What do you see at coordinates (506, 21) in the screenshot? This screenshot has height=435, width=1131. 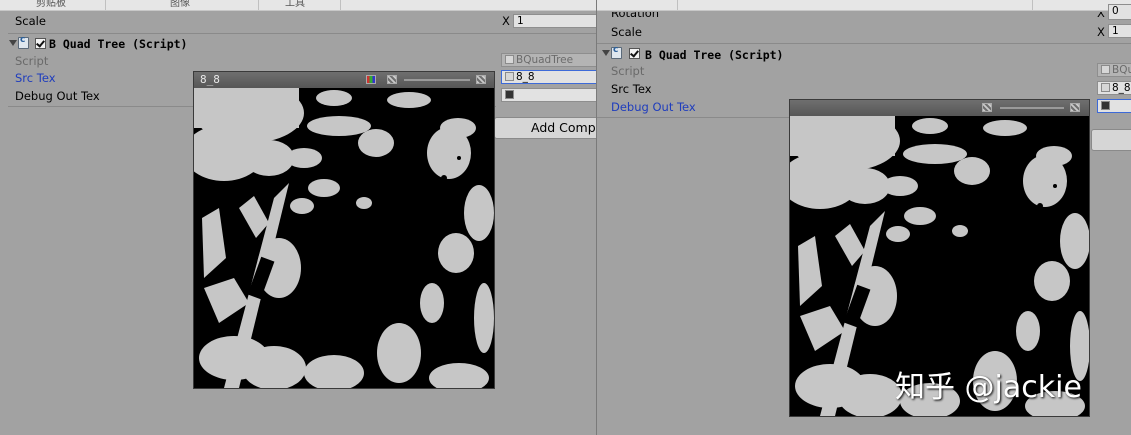 I see `scale-x-axis-label: X` at bounding box center [506, 21].